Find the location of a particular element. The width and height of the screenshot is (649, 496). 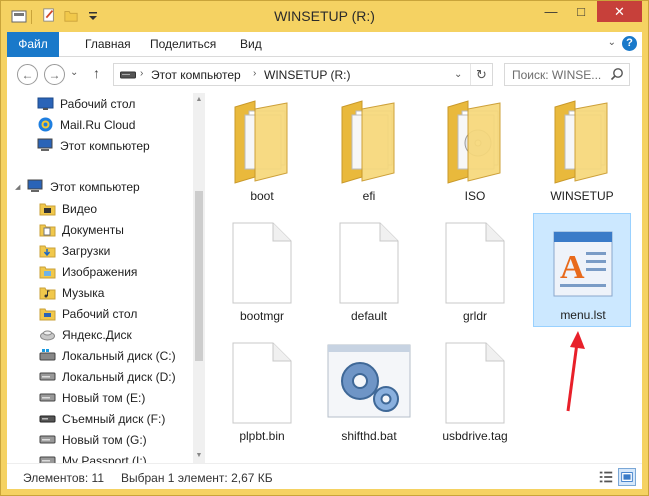

sidebar-item: Изображения is located at coordinates (99, 272).